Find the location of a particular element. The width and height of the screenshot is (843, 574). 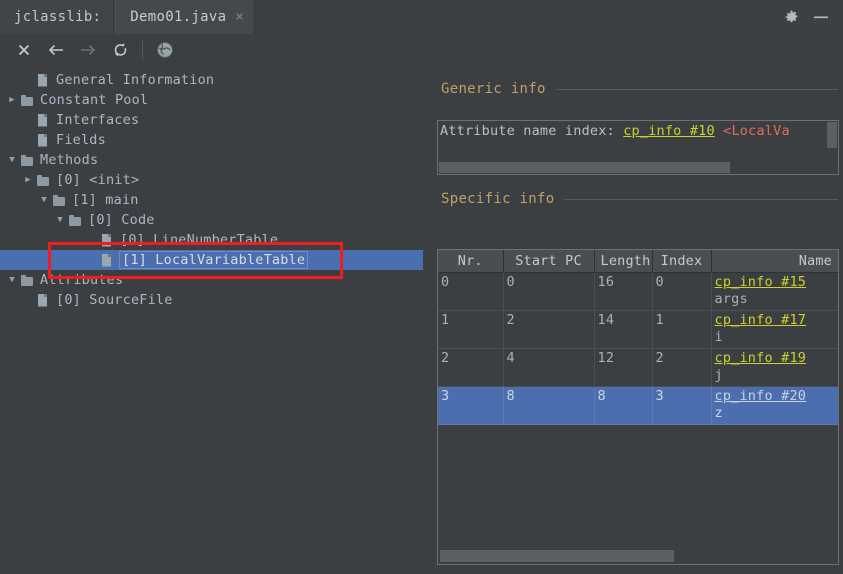

table-header-row: Nr. Start PC Length Index Name is located at coordinates (638, 261).